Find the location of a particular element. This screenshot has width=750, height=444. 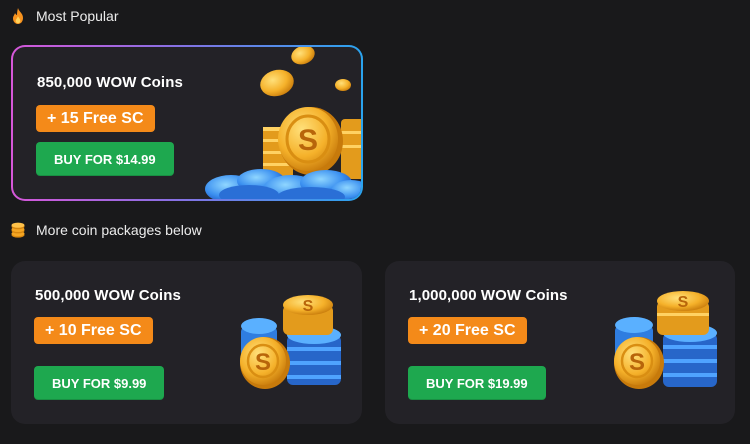

most-popular-label: Most Popular is located at coordinates (77, 16).